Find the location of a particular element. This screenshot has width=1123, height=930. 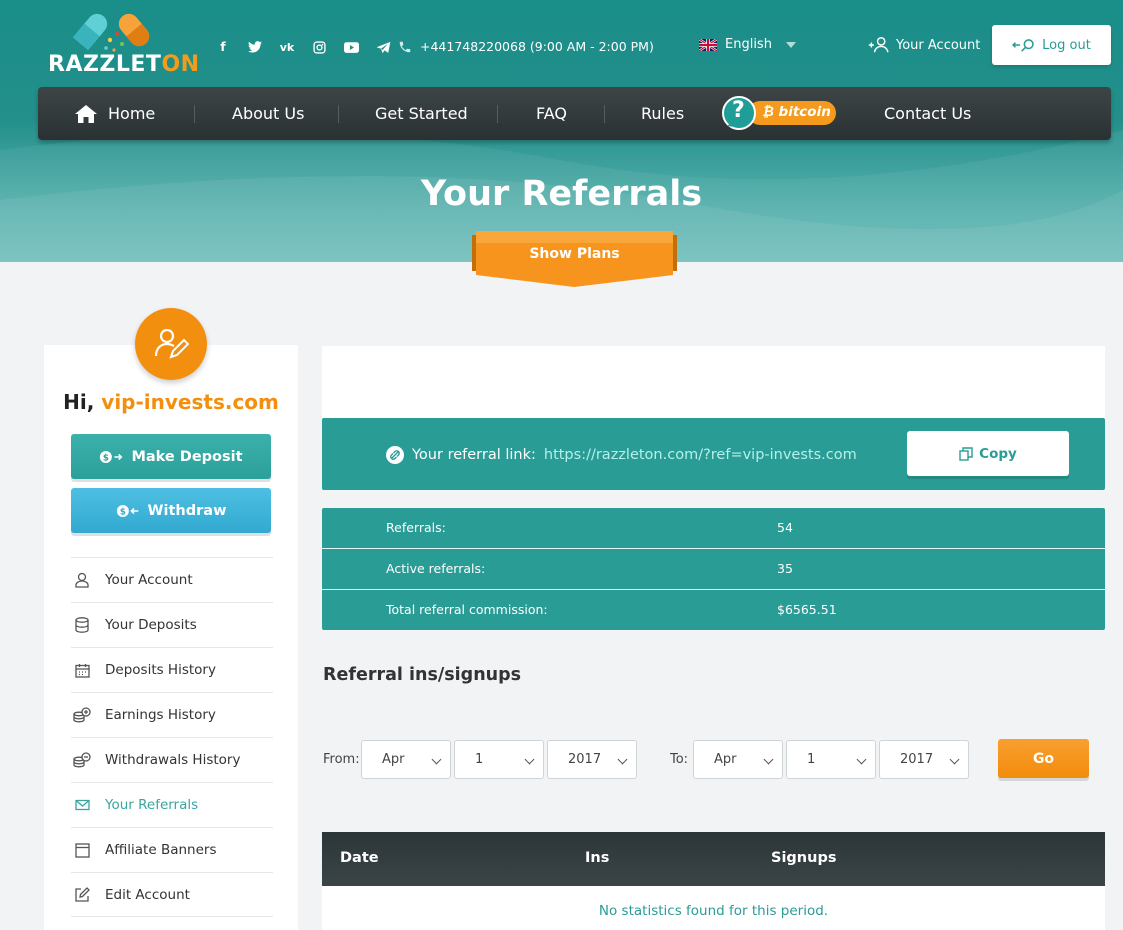

facebook-icon: f is located at coordinates (223, 47).